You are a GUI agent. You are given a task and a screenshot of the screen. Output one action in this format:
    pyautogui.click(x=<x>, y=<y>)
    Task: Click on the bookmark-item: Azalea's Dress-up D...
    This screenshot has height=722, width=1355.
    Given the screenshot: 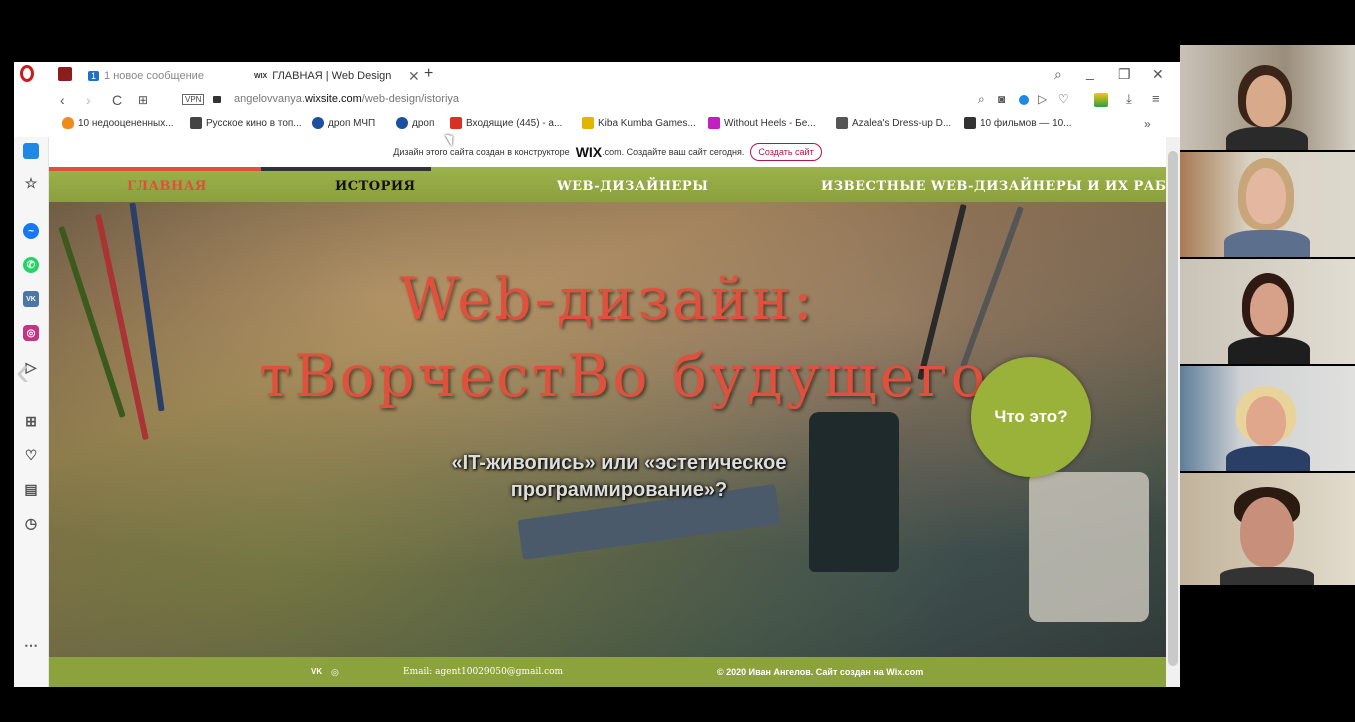 What is the action you would take?
    pyautogui.click(x=893, y=123)
    